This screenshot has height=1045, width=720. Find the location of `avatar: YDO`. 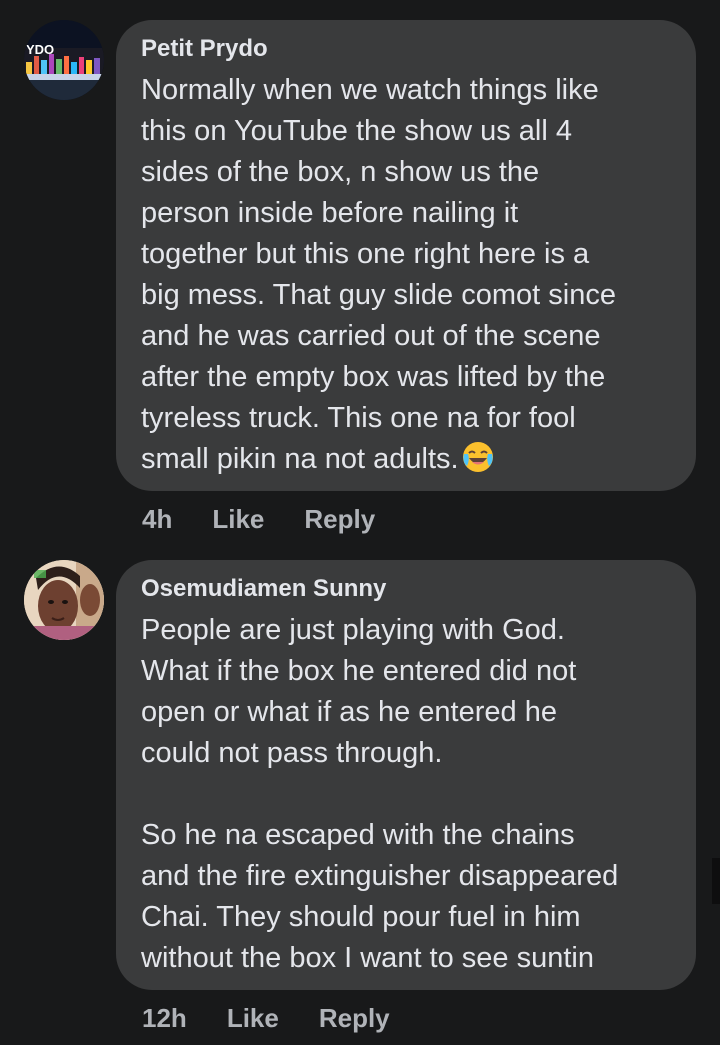

avatar: YDO is located at coordinates (64, 60).